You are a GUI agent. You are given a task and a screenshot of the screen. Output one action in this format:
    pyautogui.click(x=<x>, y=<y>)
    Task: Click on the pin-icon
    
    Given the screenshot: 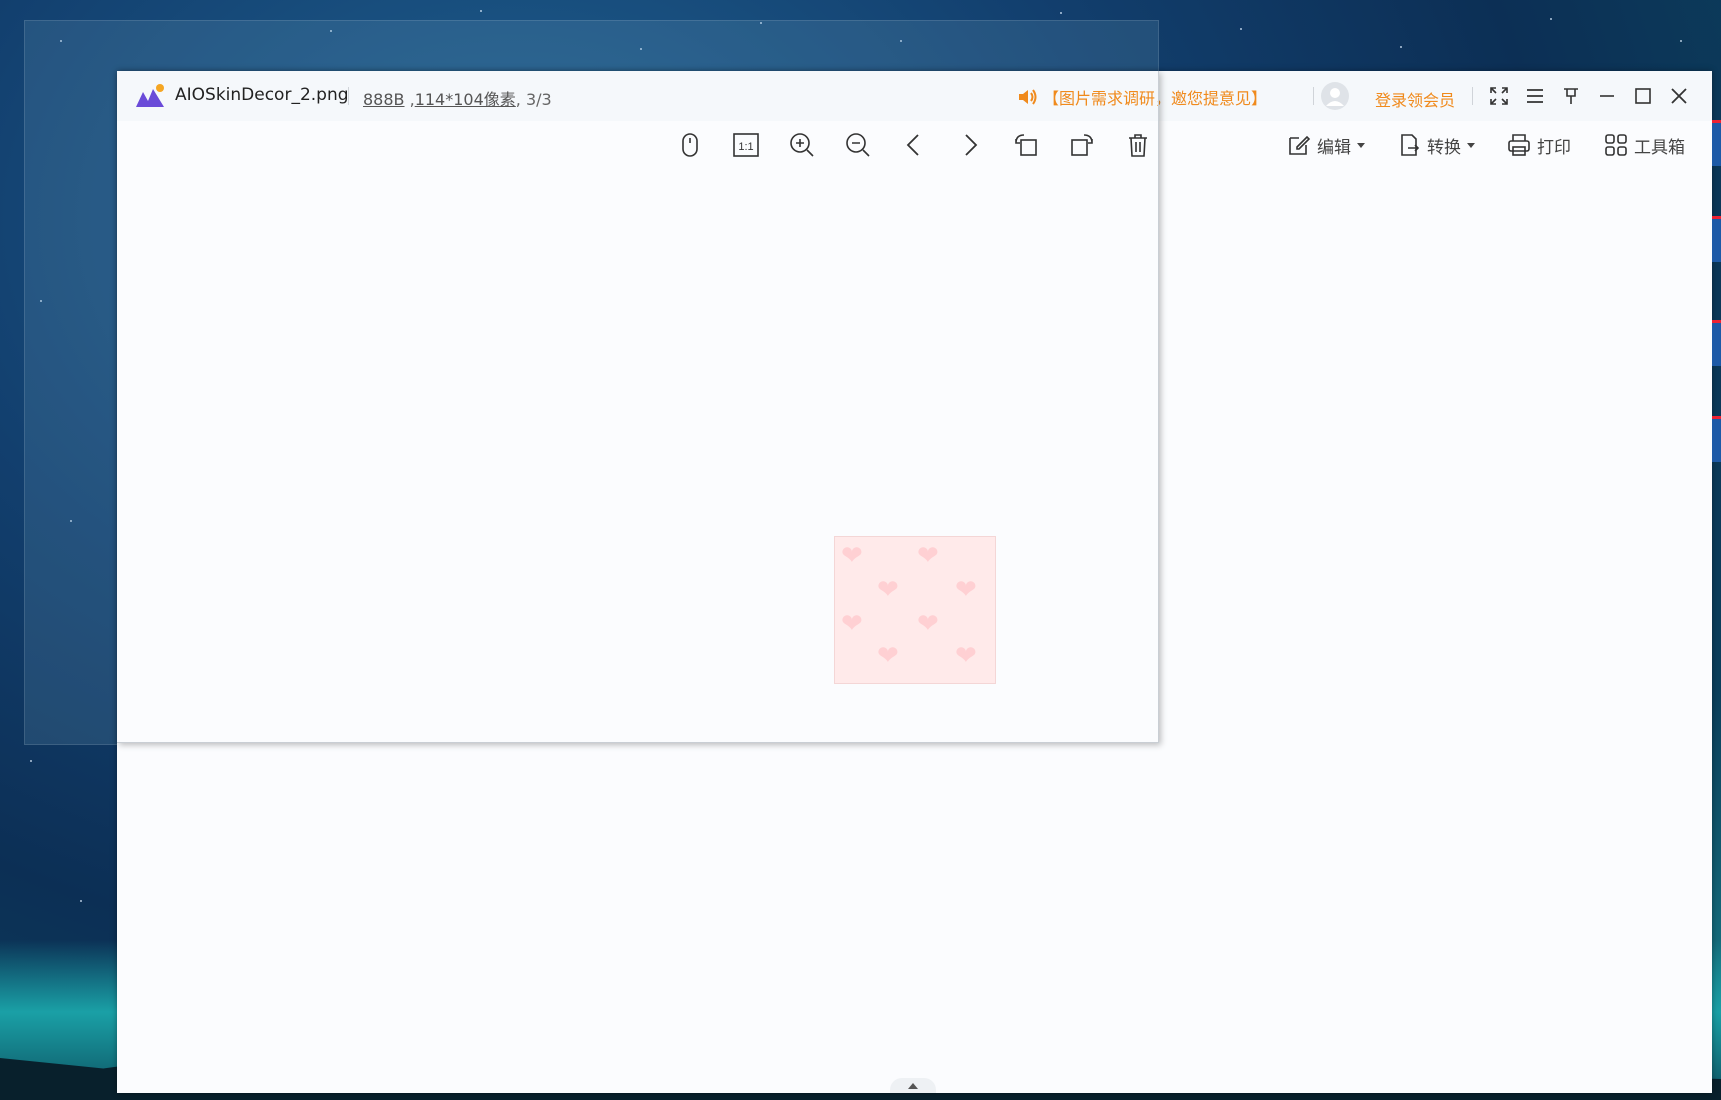 What is the action you would take?
    pyautogui.click(x=1571, y=96)
    